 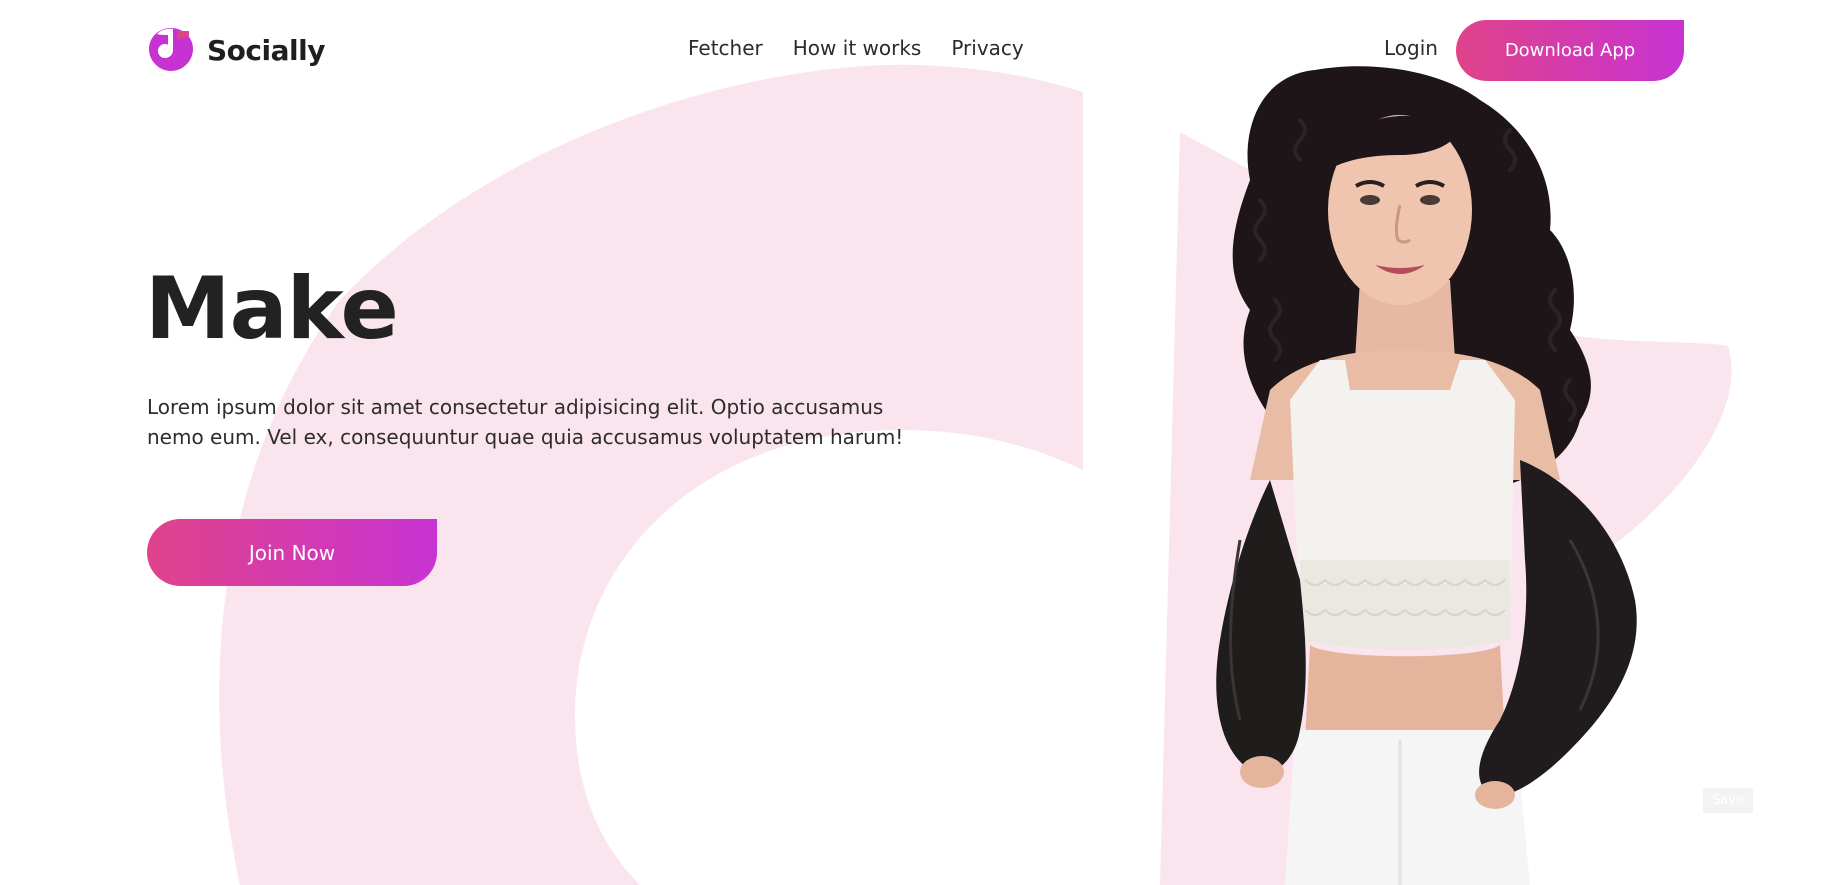 What do you see at coordinates (1411, 48) in the screenshot?
I see `login-link: Login` at bounding box center [1411, 48].